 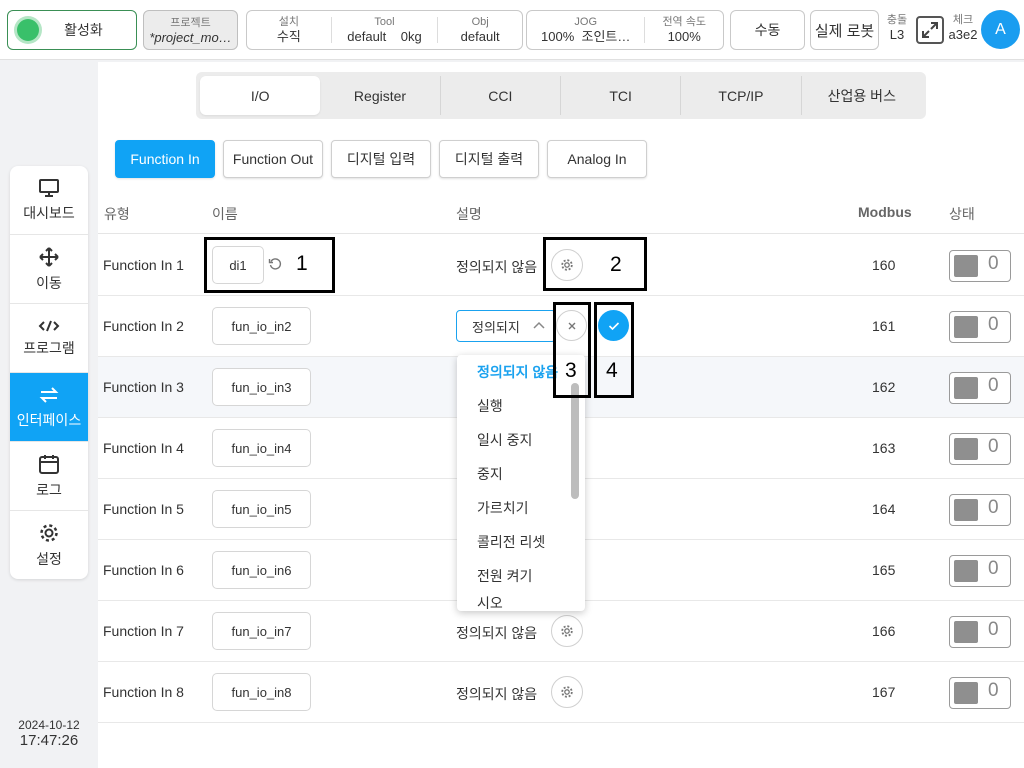 What do you see at coordinates (621, 95) in the screenshot?
I see `tab-tci: TCI` at bounding box center [621, 95].